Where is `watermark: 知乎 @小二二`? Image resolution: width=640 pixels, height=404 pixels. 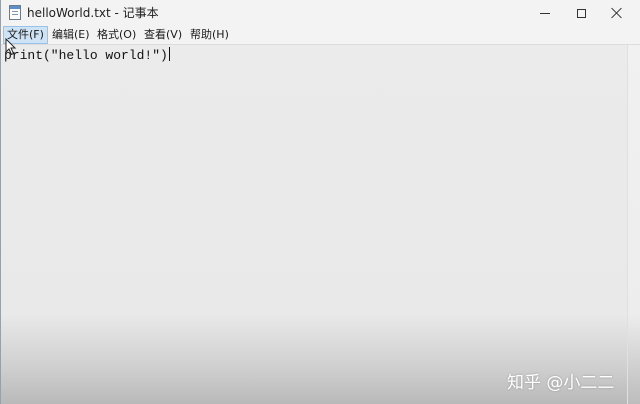 watermark: 知乎 @小二二 is located at coordinates (561, 383).